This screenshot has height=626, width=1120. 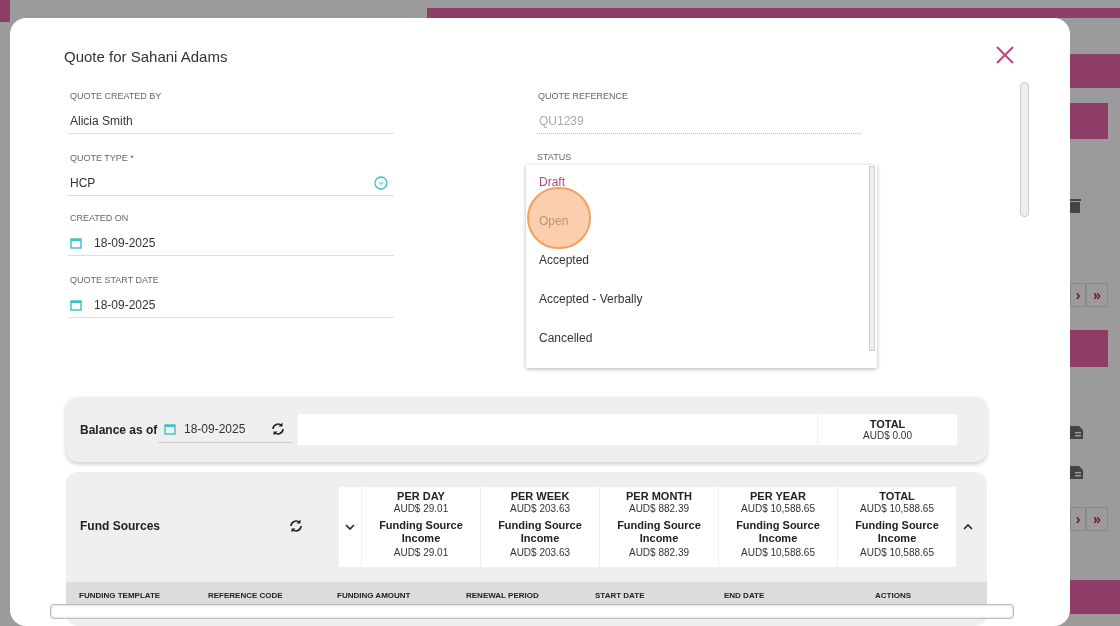 I want to click on chevron-circle-icon, so click(x=381, y=183).